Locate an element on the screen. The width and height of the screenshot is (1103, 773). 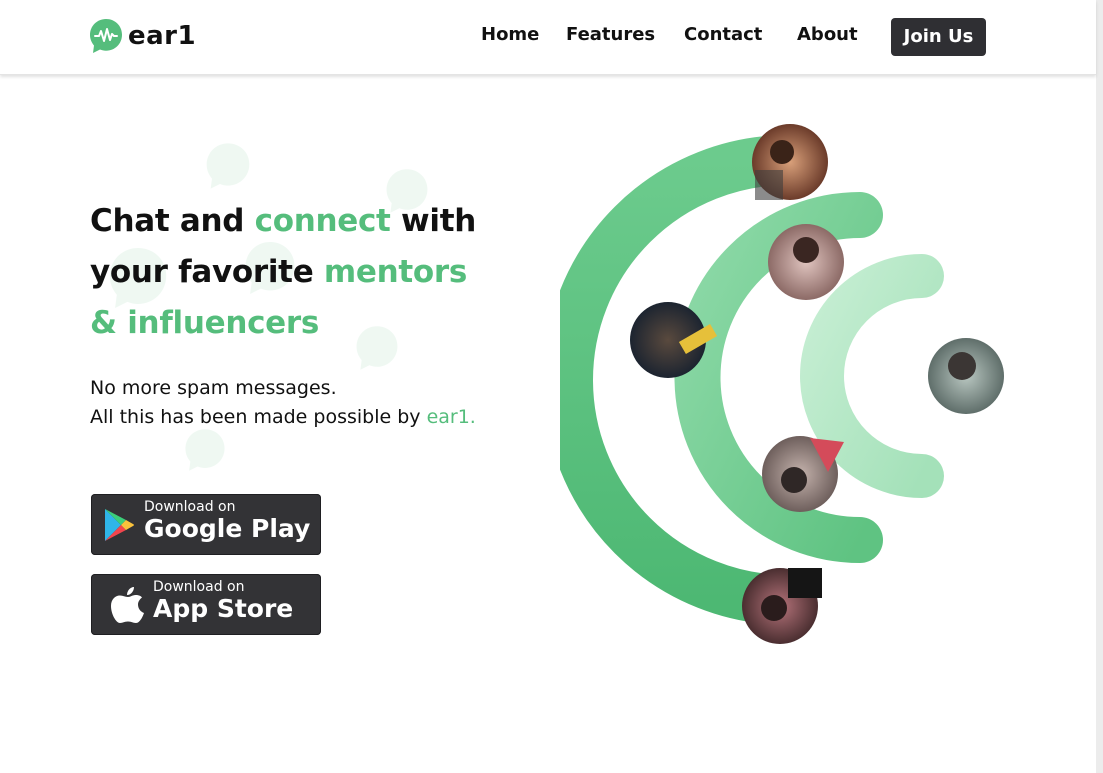
headline-text: Chat and is located at coordinates (172, 221).